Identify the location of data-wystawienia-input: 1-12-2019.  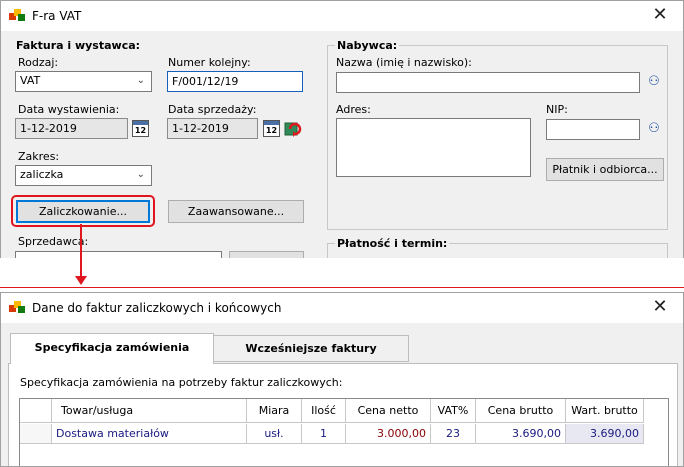
(71, 128).